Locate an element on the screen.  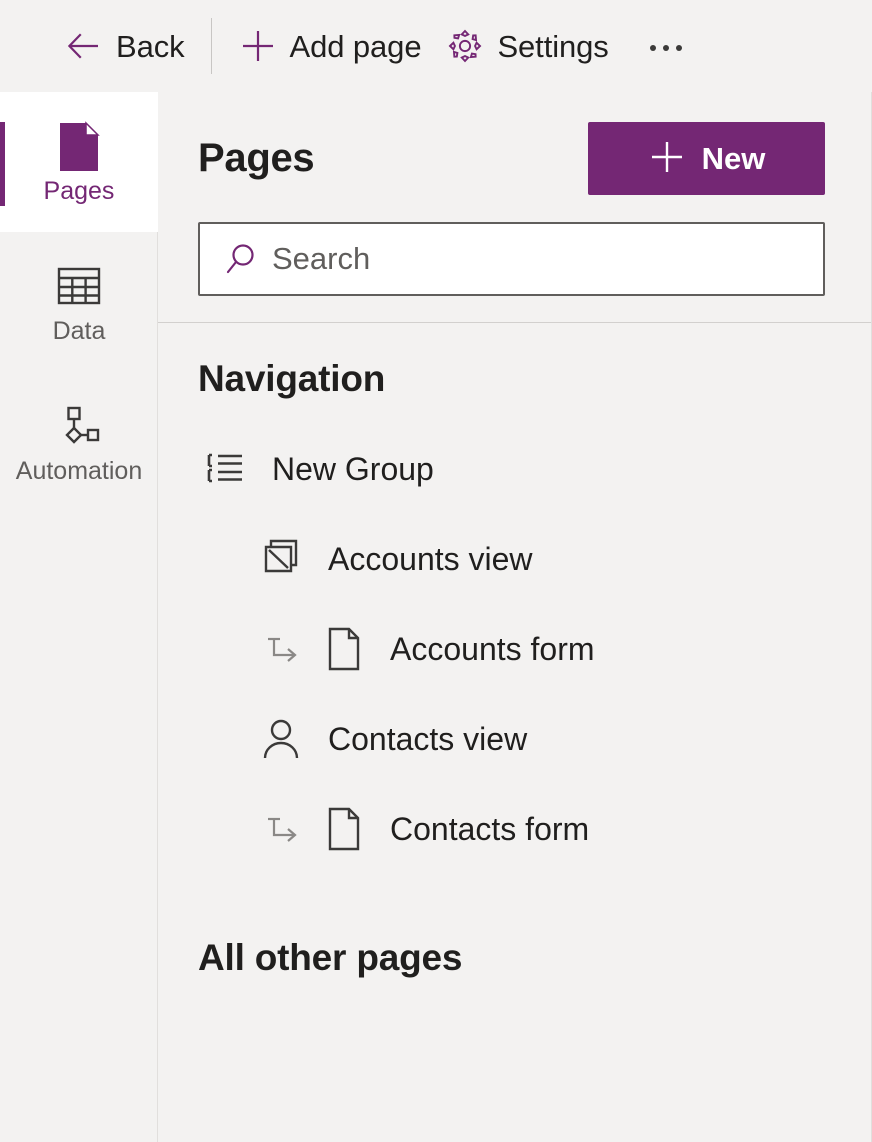
tree-item-accounts-view: Accounts view is located at coordinates (511, 559).